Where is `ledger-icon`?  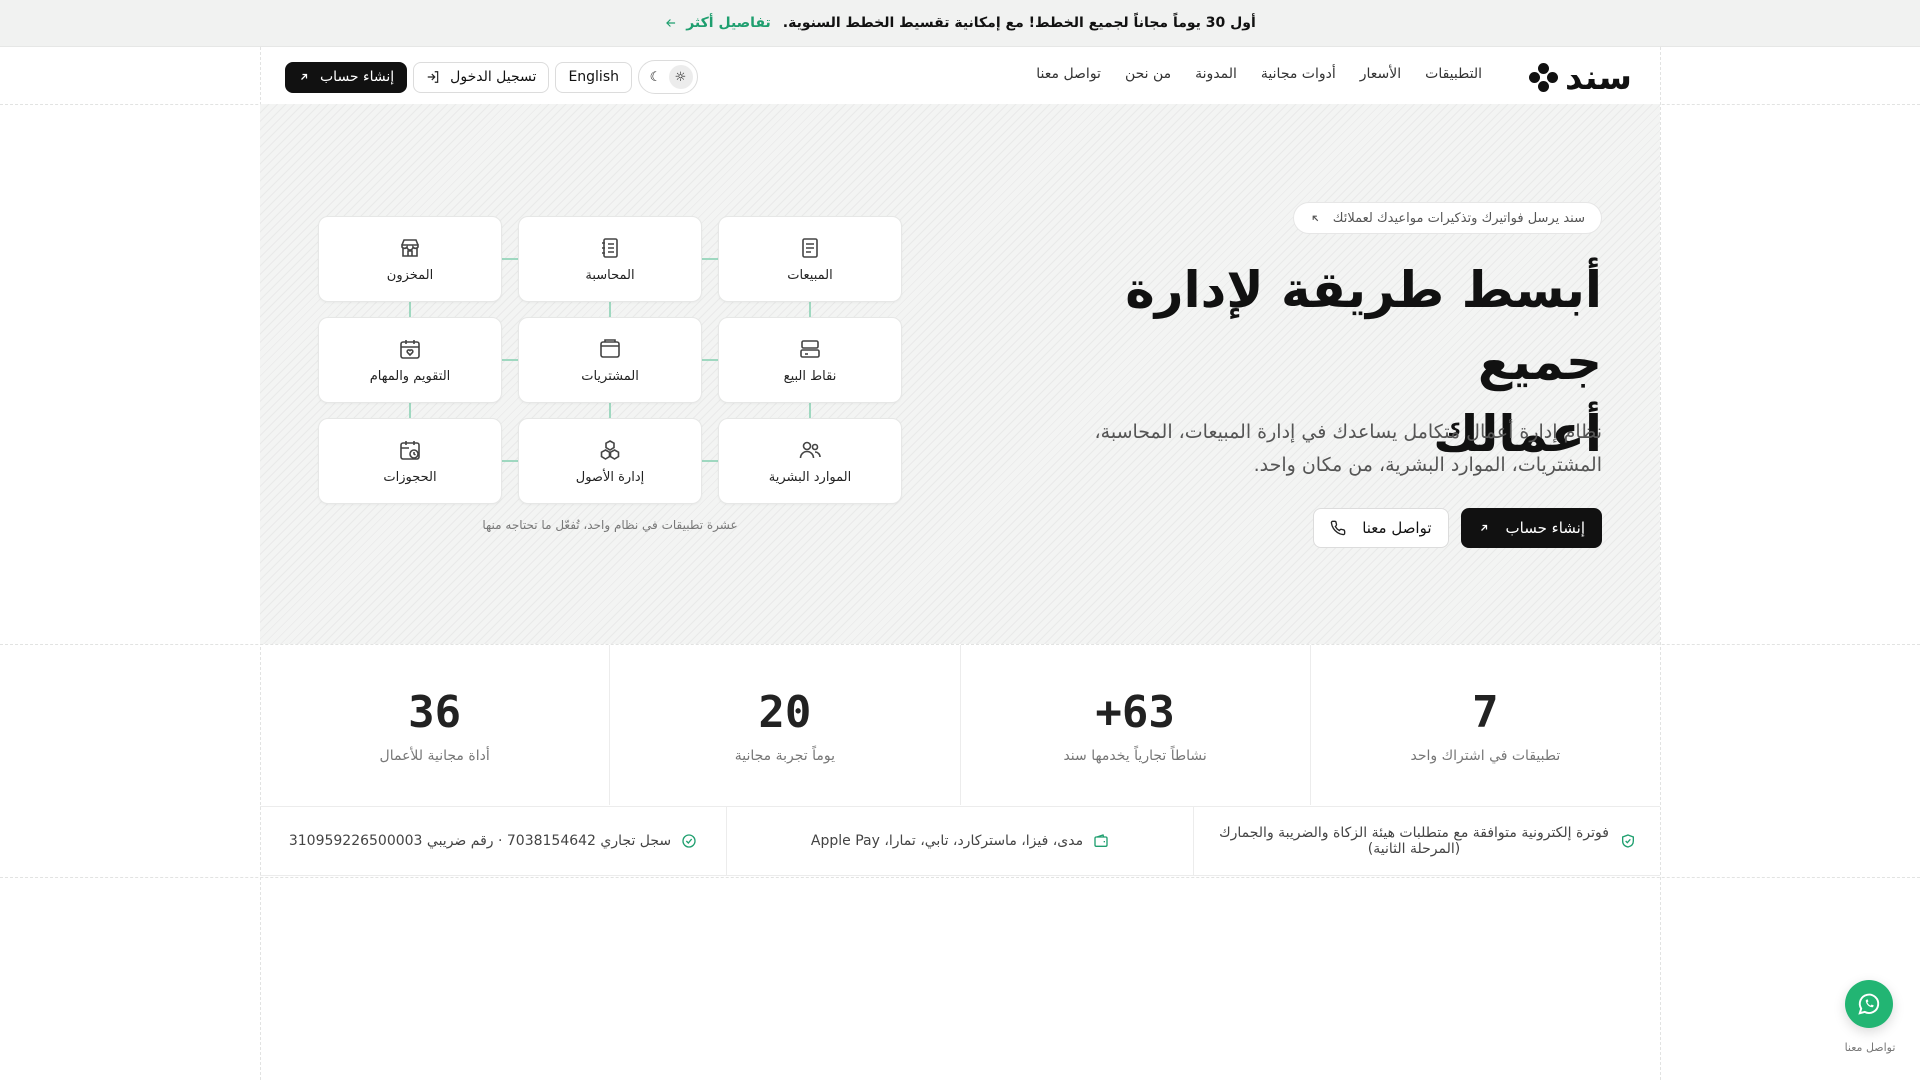 ledger-icon is located at coordinates (610, 247).